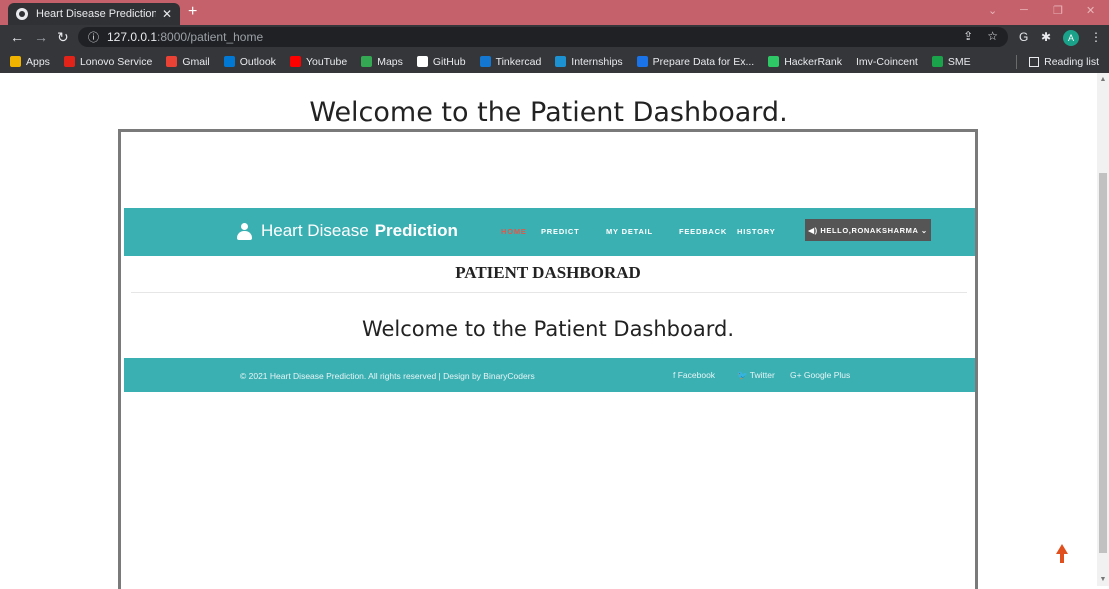 This screenshot has height=589, width=1109. What do you see at coordinates (1103, 579) in the screenshot?
I see `scroll-down-icon: ▼` at bounding box center [1103, 579].